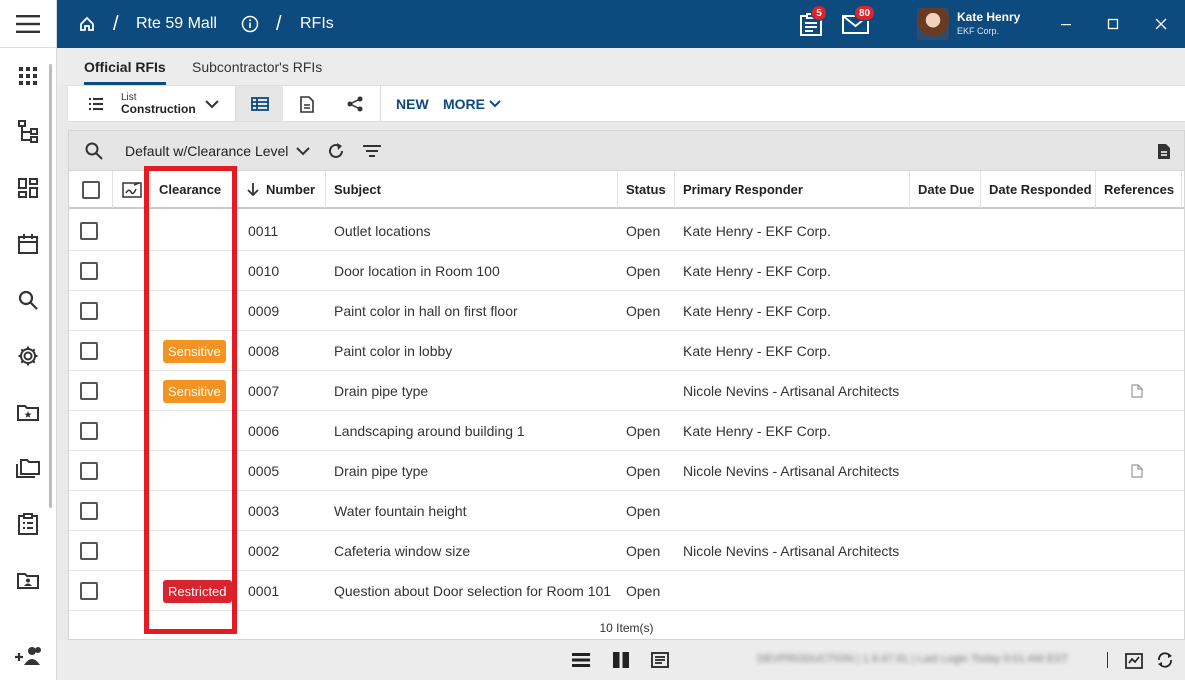  I want to click on number-cell: 0008, so click(264, 351).